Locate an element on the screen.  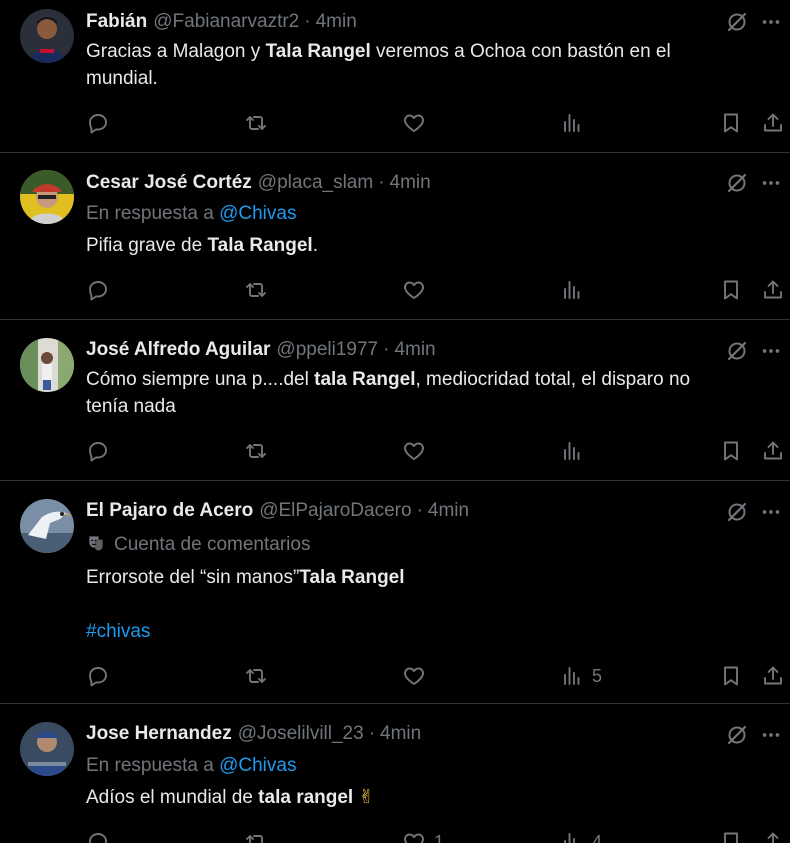
action-bar is located at coordinates (438, 451).